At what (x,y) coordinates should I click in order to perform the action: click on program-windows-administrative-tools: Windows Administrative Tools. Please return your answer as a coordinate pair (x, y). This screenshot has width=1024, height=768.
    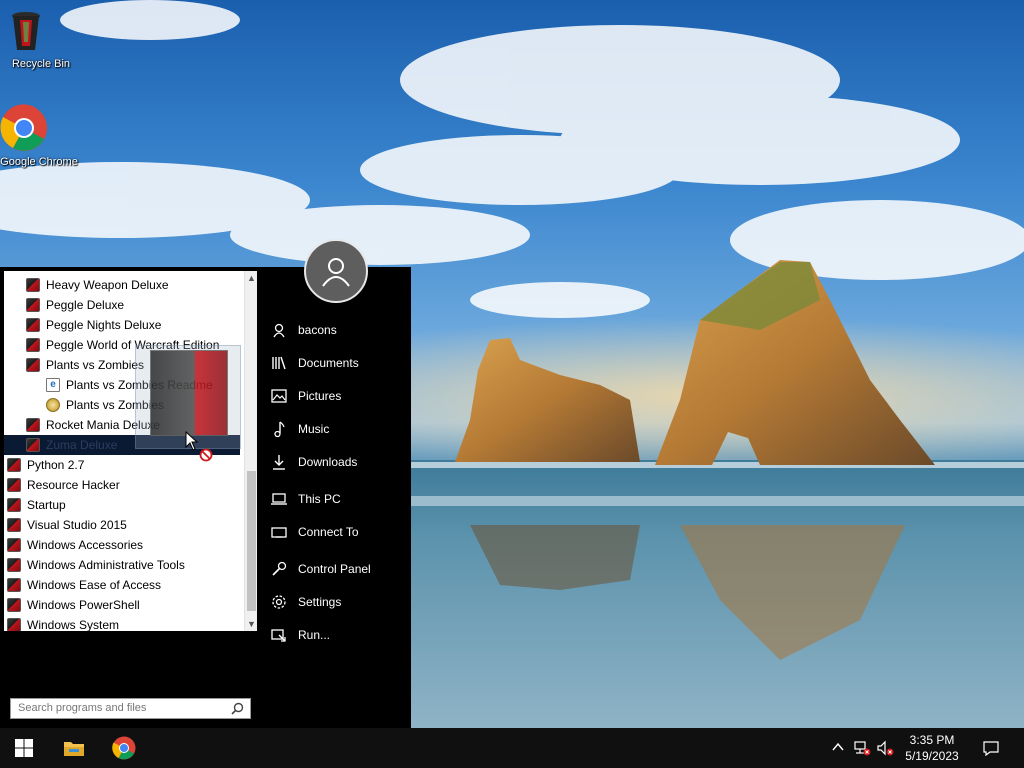
    Looking at the image, I should click on (96, 565).